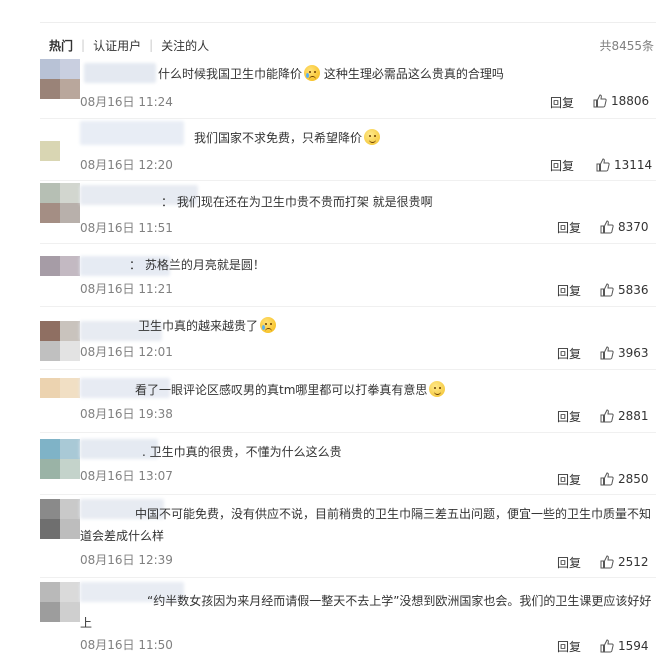  What do you see at coordinates (633, 646) in the screenshot?
I see `like-count: 1594` at bounding box center [633, 646].